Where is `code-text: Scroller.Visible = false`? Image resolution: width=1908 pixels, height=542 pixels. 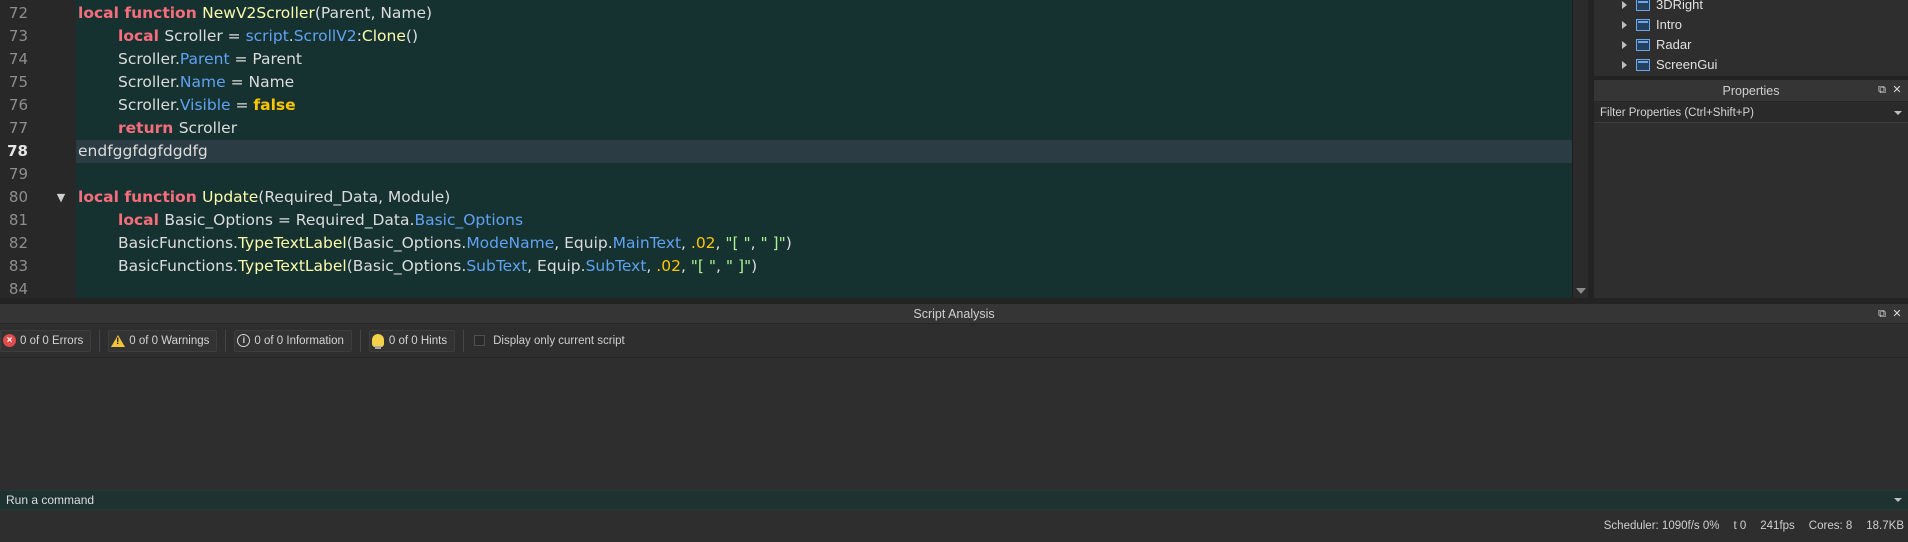 code-text: Scroller.Visible = false is located at coordinates (824, 105).